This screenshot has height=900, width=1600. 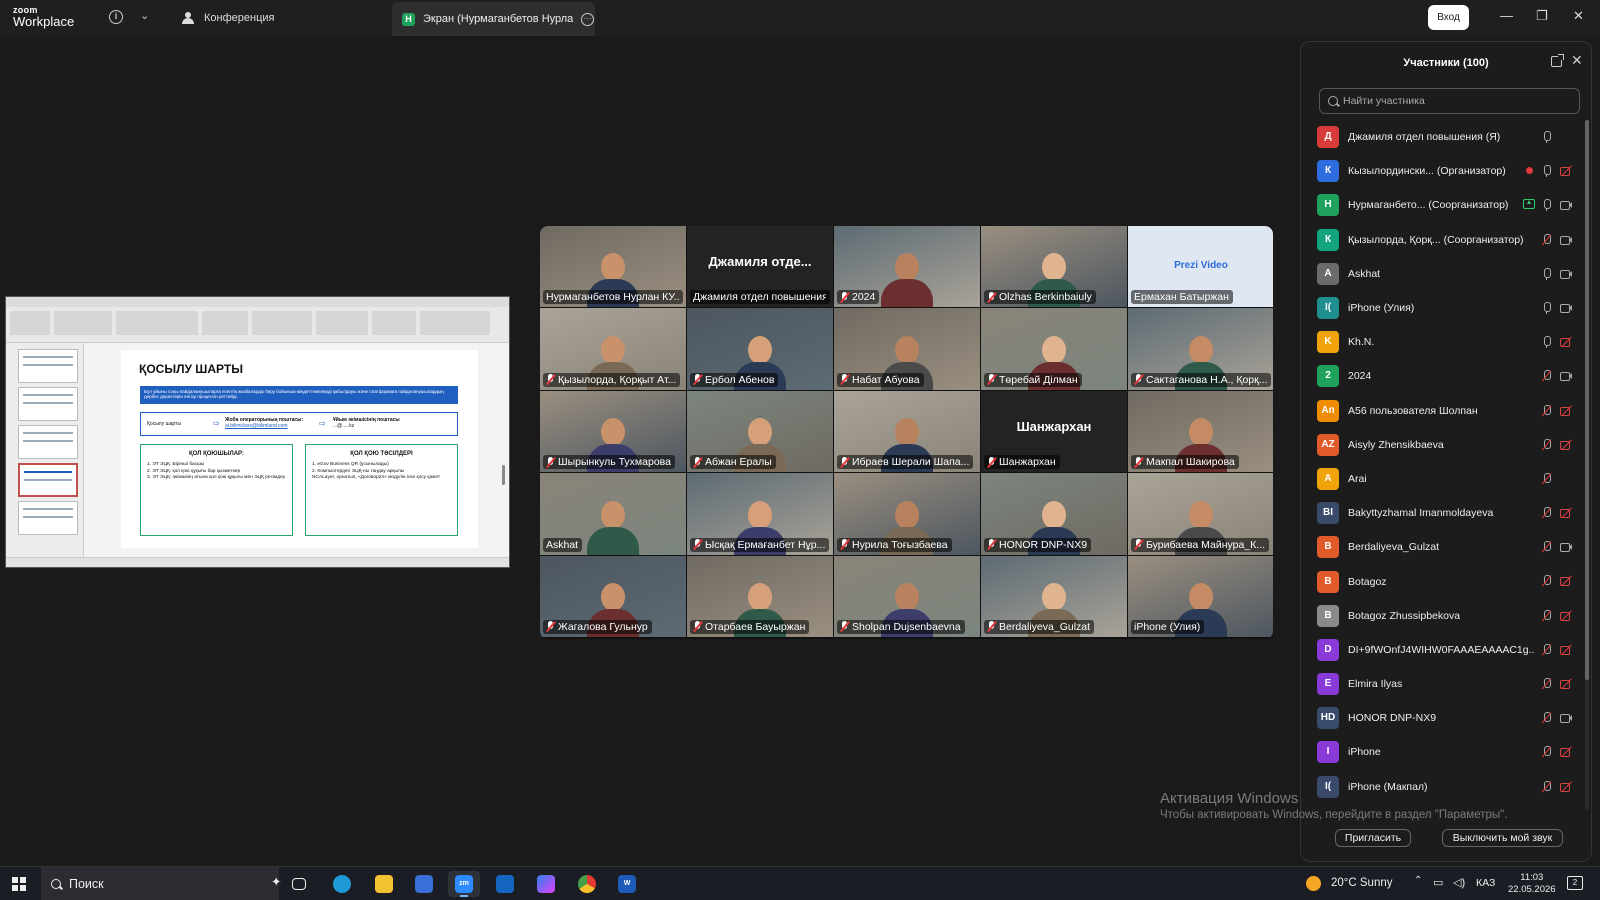 I want to click on notification-icon: 2, so click(x=1575, y=883).